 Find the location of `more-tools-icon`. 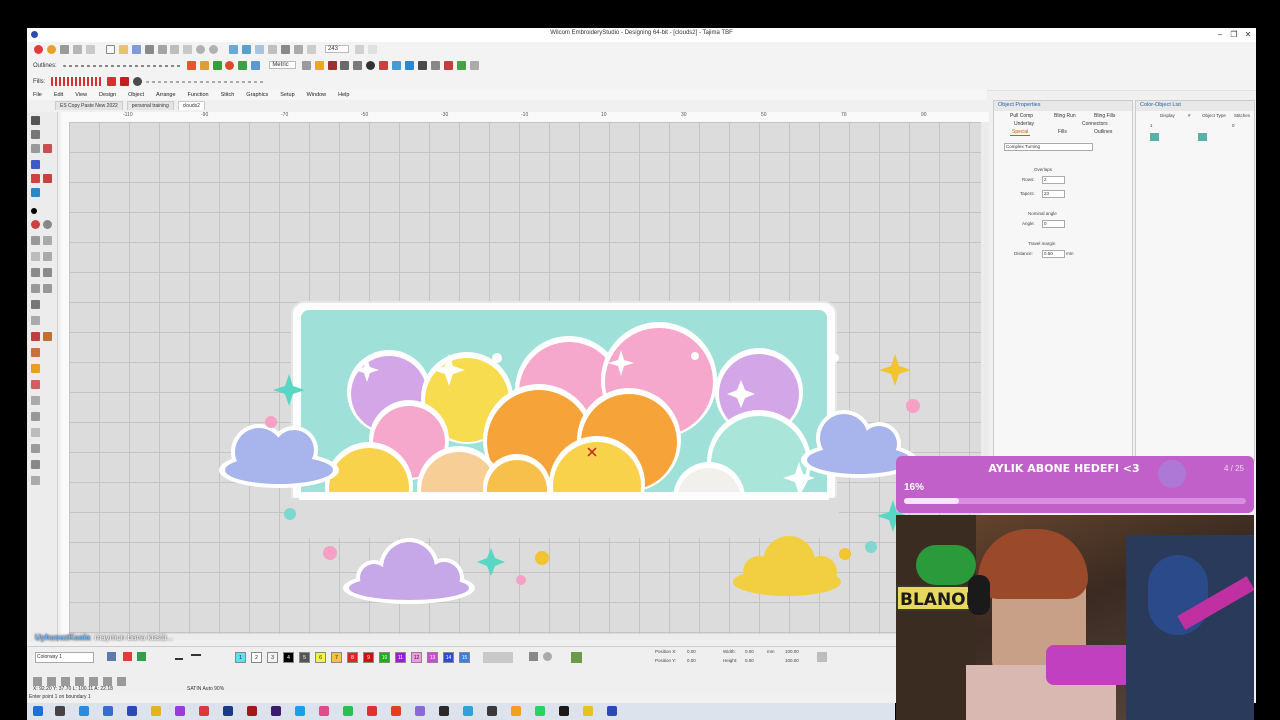

more-tools-icon is located at coordinates (474, 65).